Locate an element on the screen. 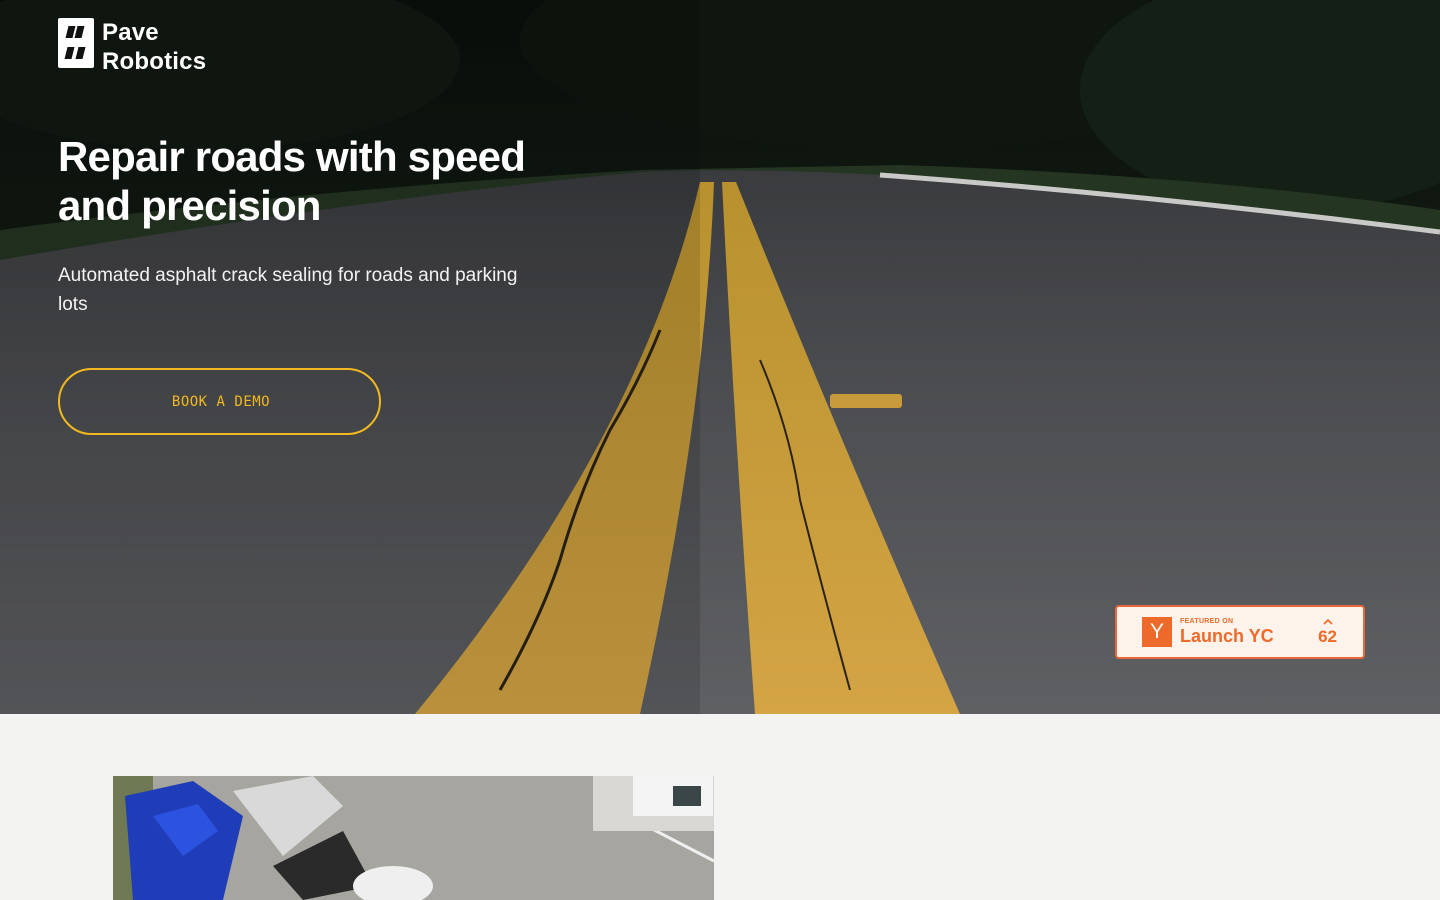 Image resolution: width=1440 pixels, height=900 pixels. launch-yc-badge: Y FEATURED ON Launch YC 62 is located at coordinates (1240, 632).